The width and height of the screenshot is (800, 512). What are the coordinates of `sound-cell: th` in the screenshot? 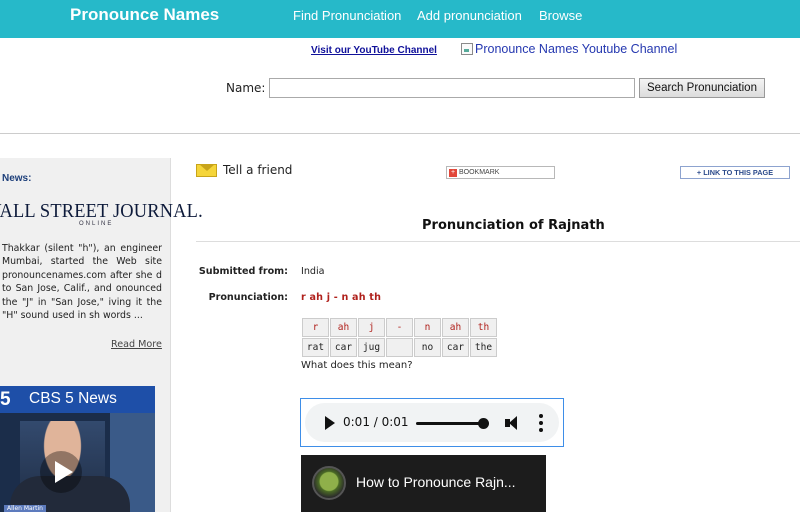 It's located at (483, 327).